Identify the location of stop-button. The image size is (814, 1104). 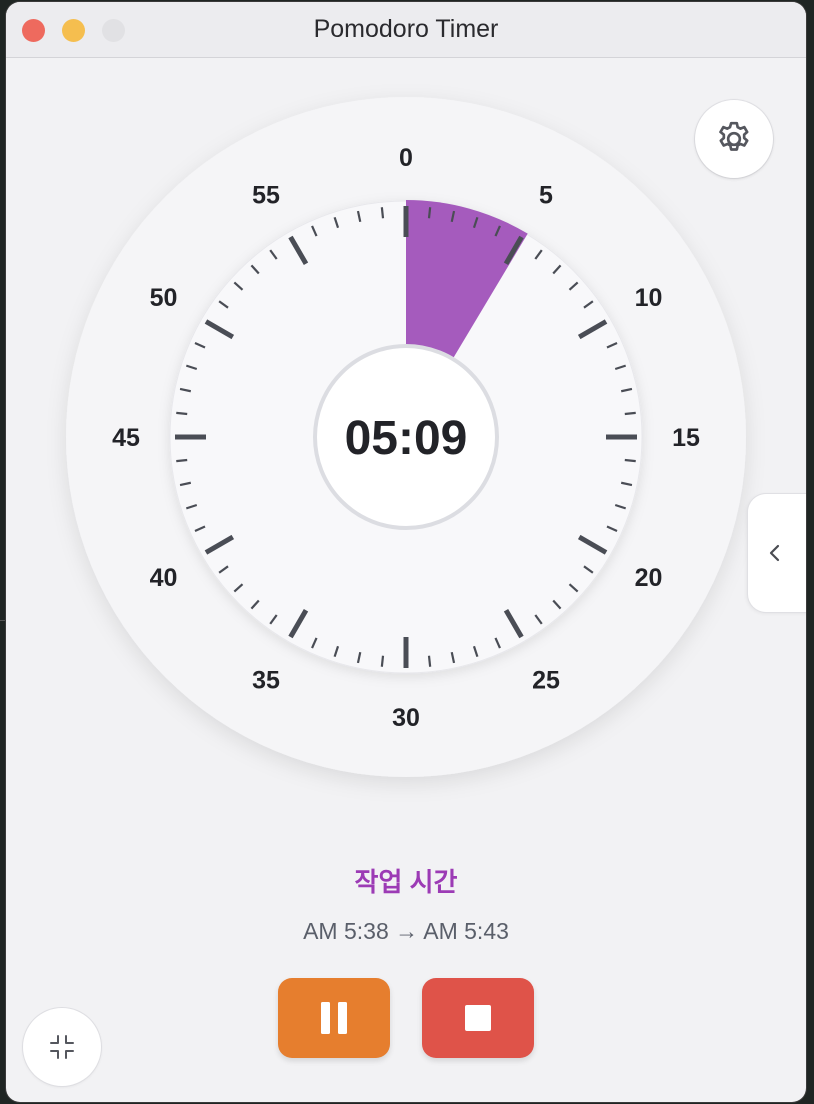
(478, 1018).